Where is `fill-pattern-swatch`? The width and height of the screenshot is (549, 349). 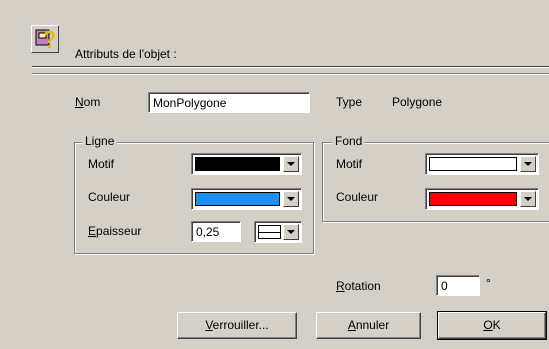
fill-pattern-swatch is located at coordinates (473, 164).